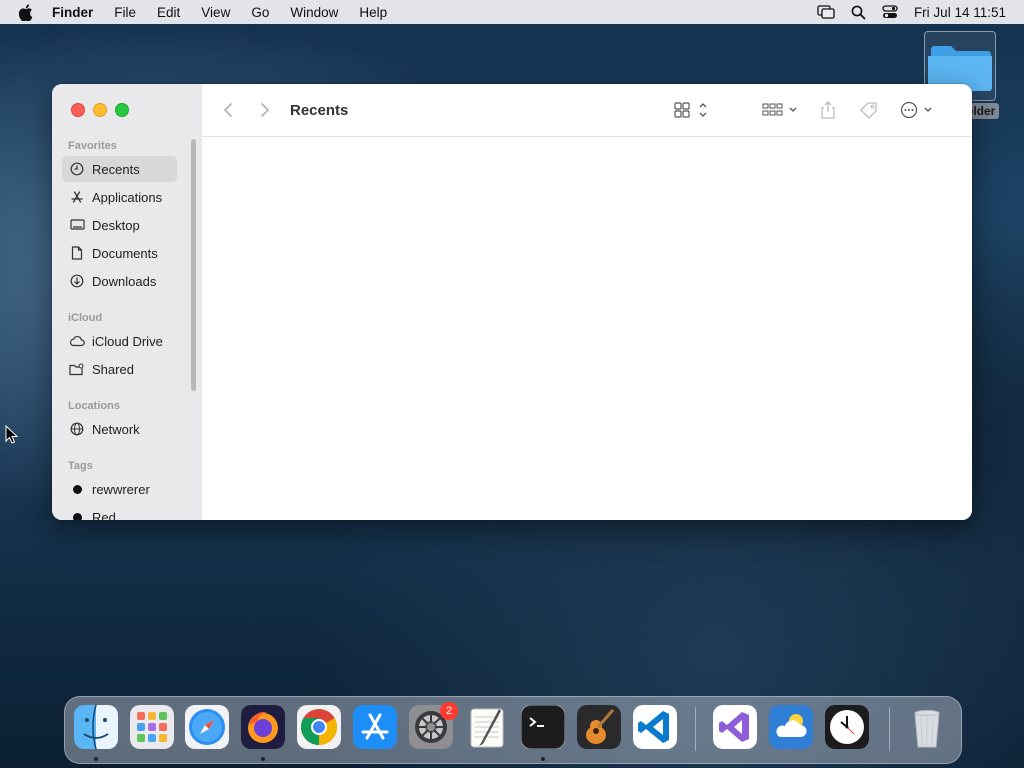 Image resolution: width=1024 pixels, height=768 pixels. What do you see at coordinates (78, 110) in the screenshot?
I see `close-button` at bounding box center [78, 110].